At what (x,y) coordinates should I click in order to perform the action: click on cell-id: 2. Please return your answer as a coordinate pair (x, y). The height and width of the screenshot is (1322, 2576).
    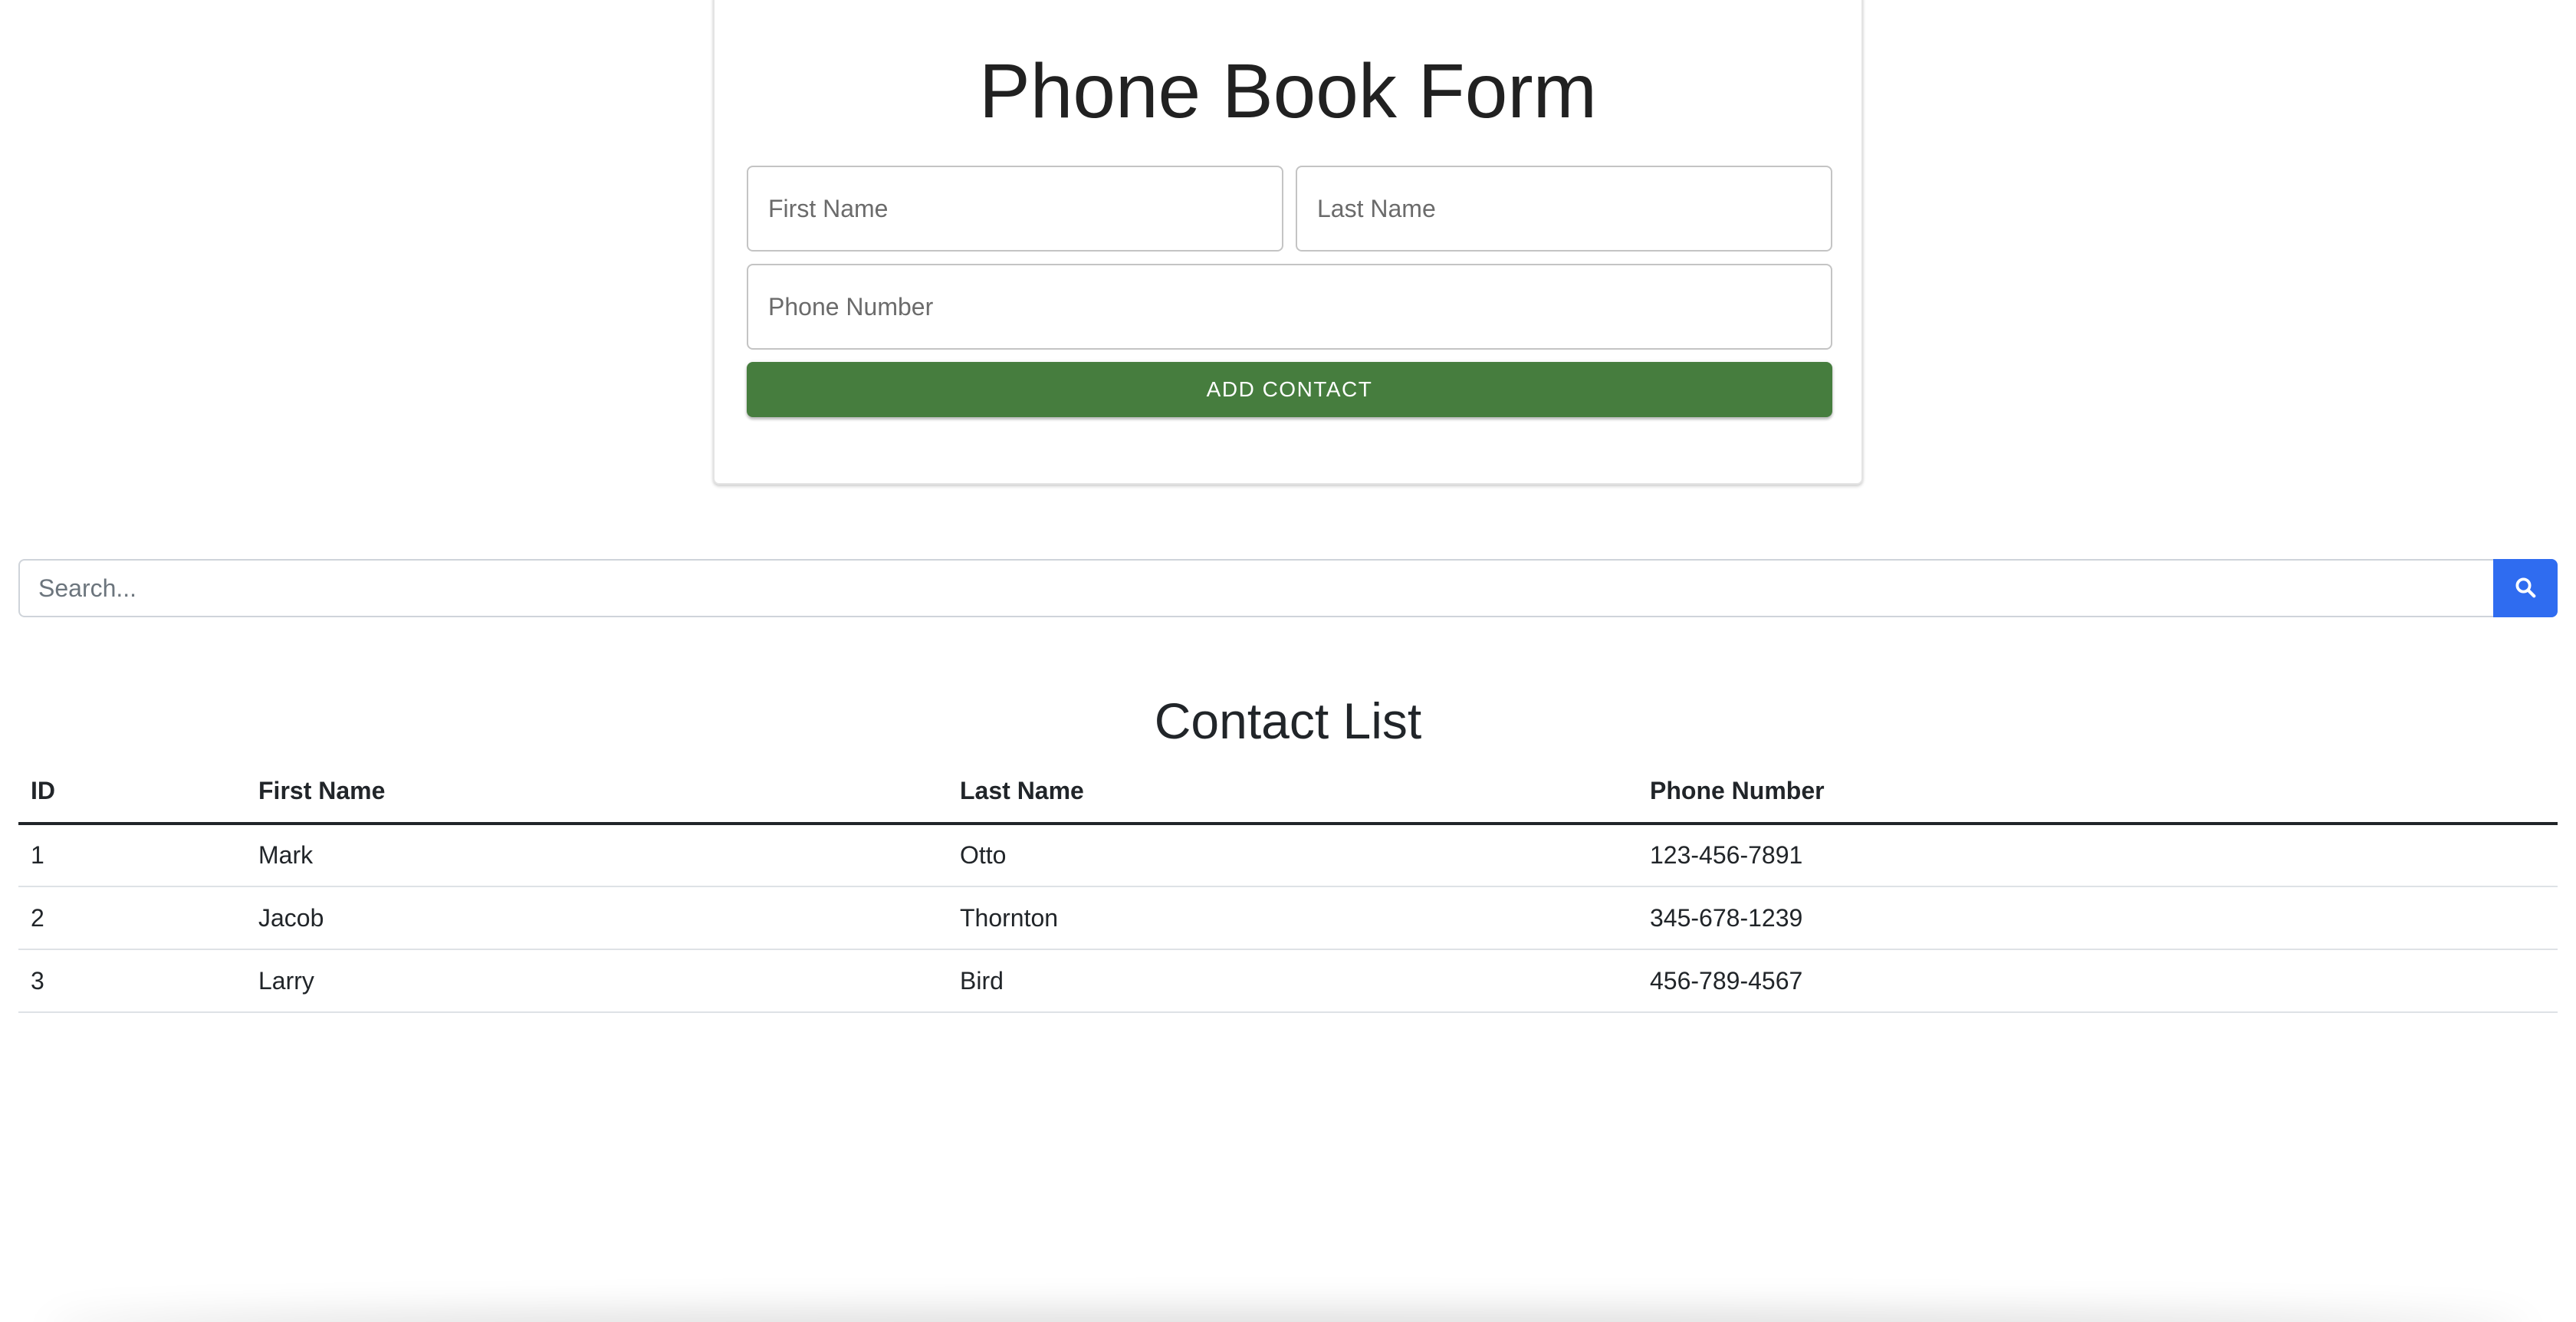
    Looking at the image, I should click on (132, 918).